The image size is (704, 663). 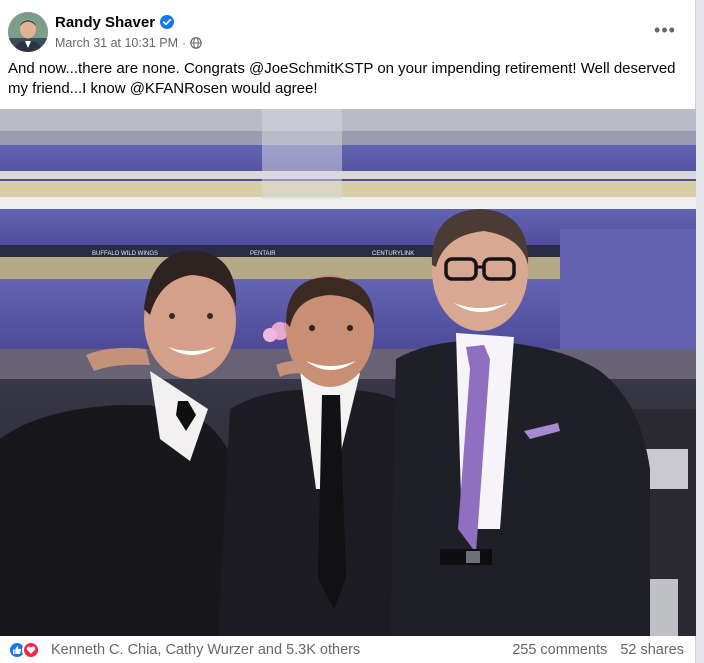 I want to click on post-timestamp: March 31 at 10:31 PM, so click(x=116, y=43).